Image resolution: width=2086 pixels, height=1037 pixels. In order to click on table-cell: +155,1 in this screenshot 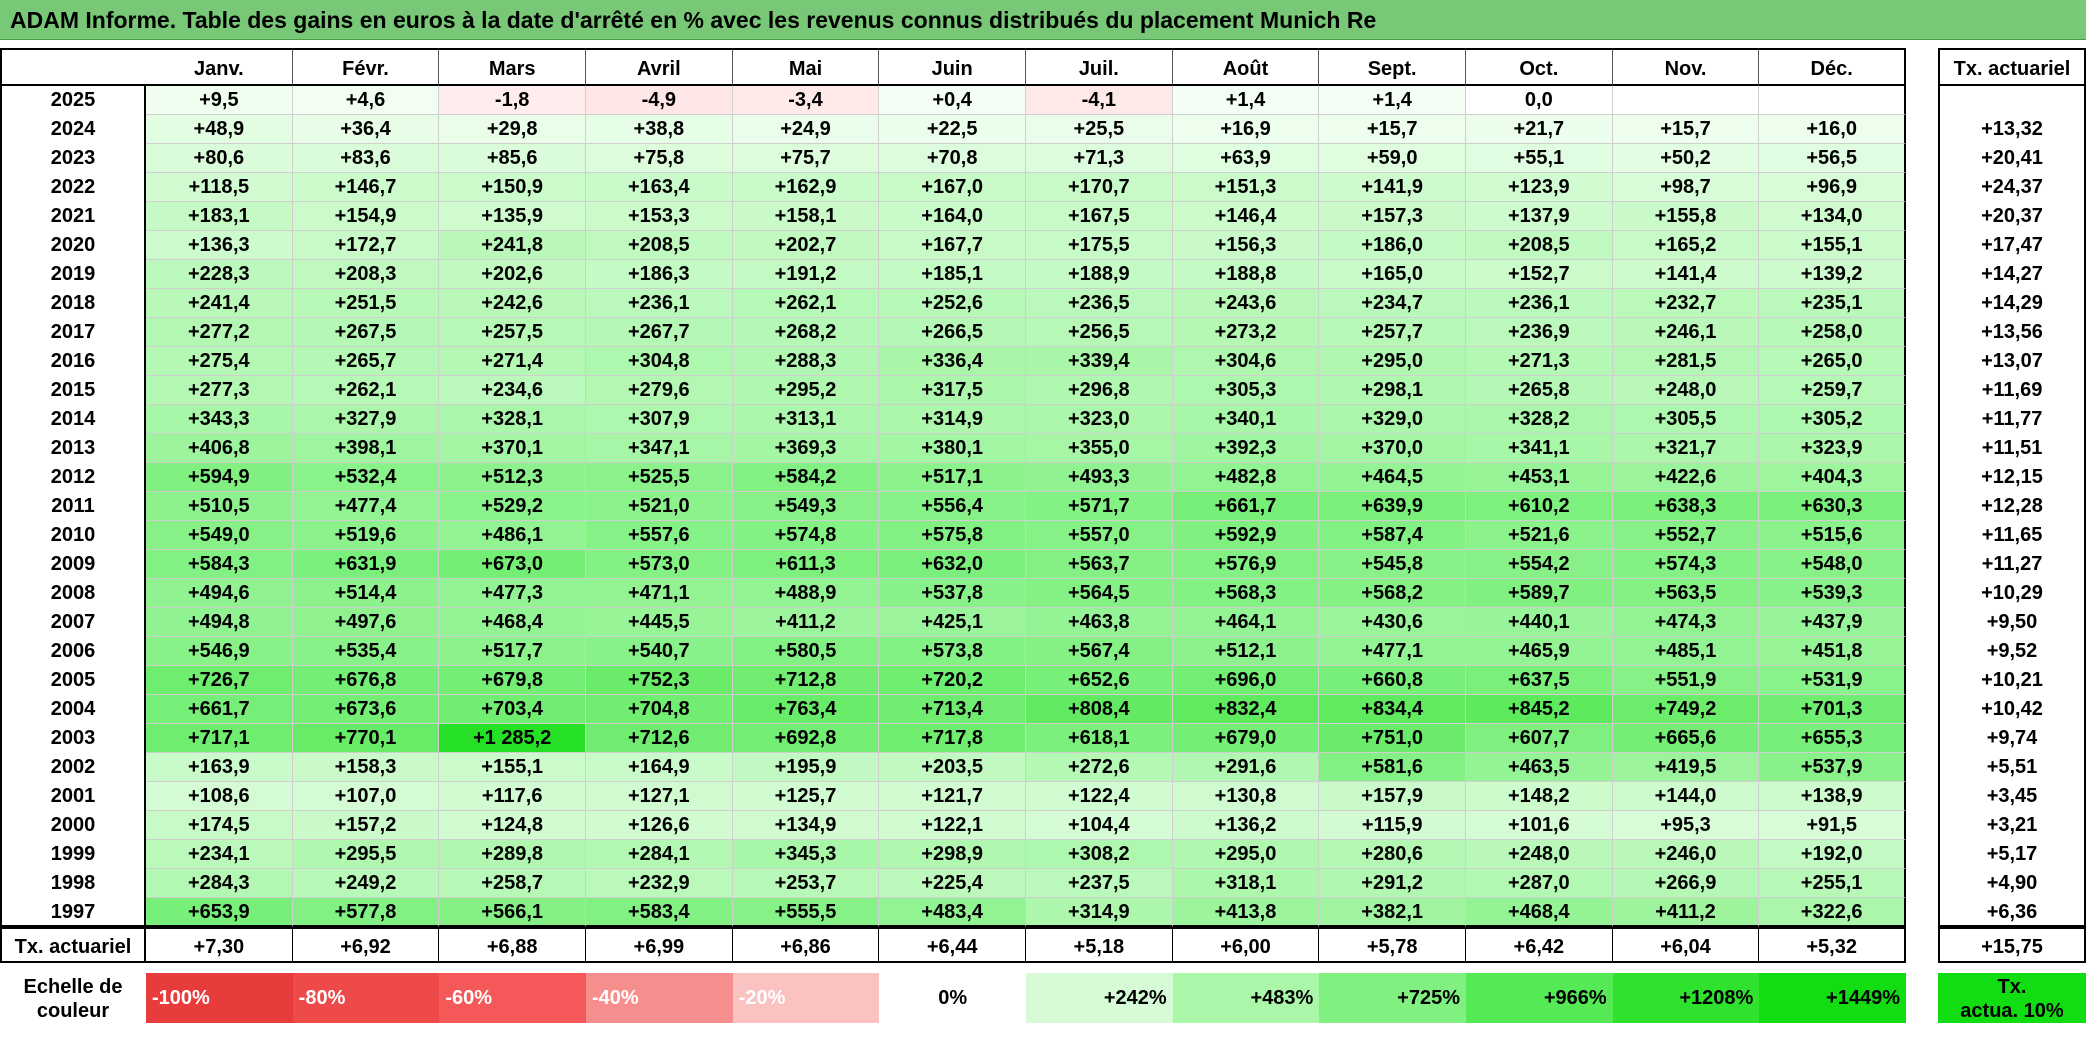, I will do `click(512, 767)`.